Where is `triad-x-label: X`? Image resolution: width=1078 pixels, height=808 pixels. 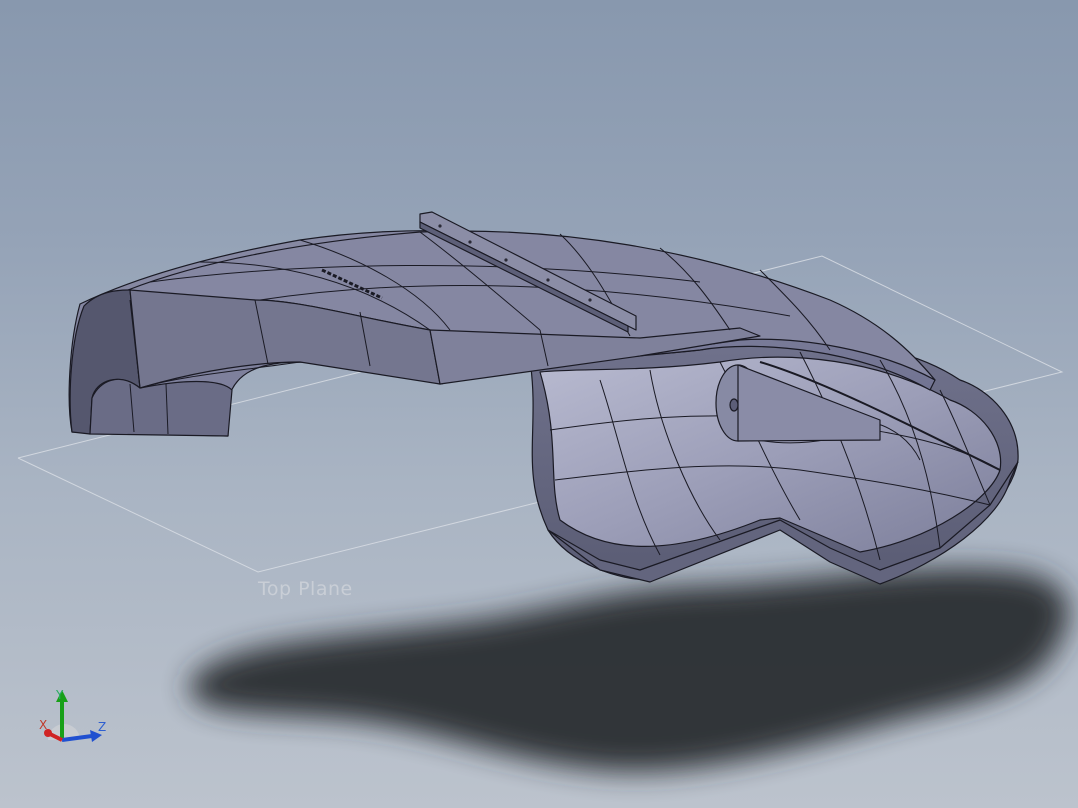
triad-x-label: X is located at coordinates (43, 725).